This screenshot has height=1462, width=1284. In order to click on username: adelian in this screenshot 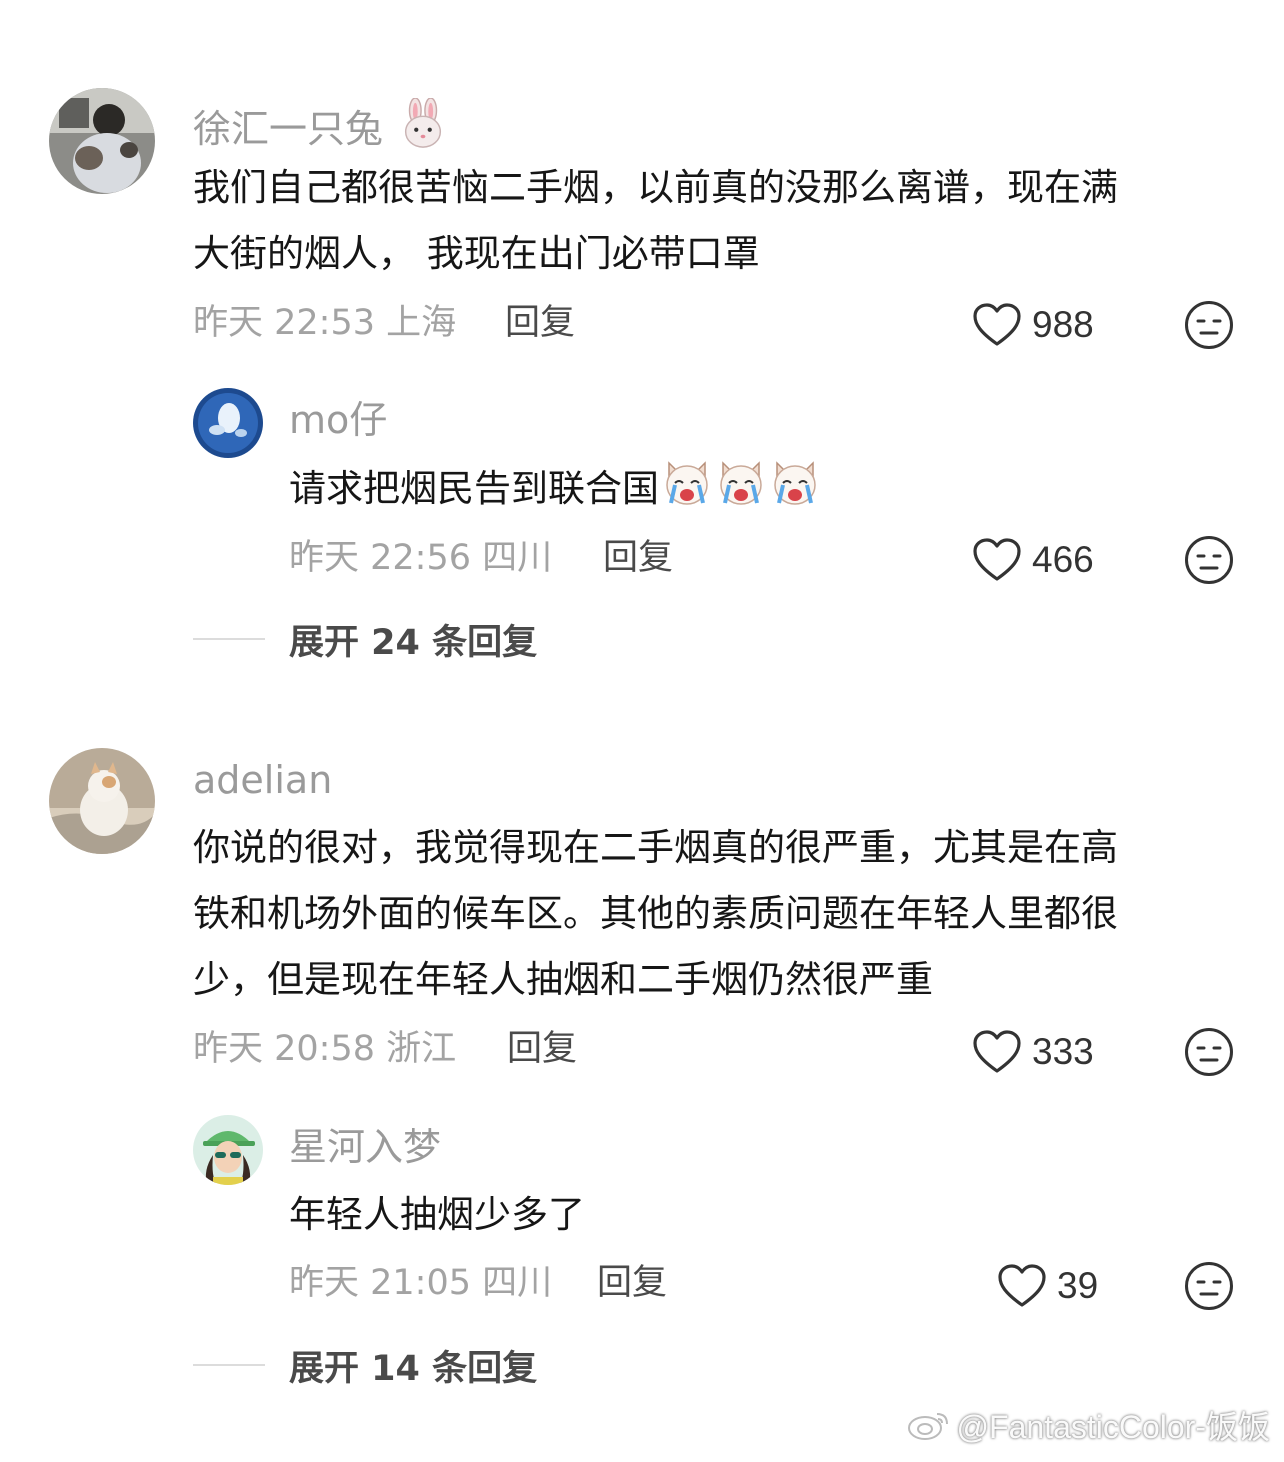, I will do `click(262, 780)`.